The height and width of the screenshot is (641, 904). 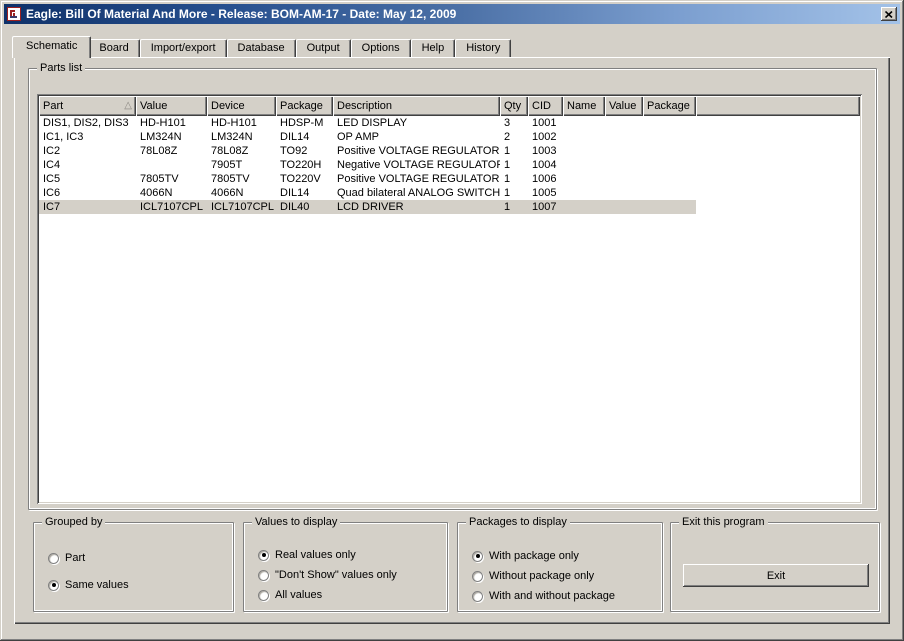 What do you see at coordinates (137, 585) in the screenshot?
I see `radio-option-same-values: Same values` at bounding box center [137, 585].